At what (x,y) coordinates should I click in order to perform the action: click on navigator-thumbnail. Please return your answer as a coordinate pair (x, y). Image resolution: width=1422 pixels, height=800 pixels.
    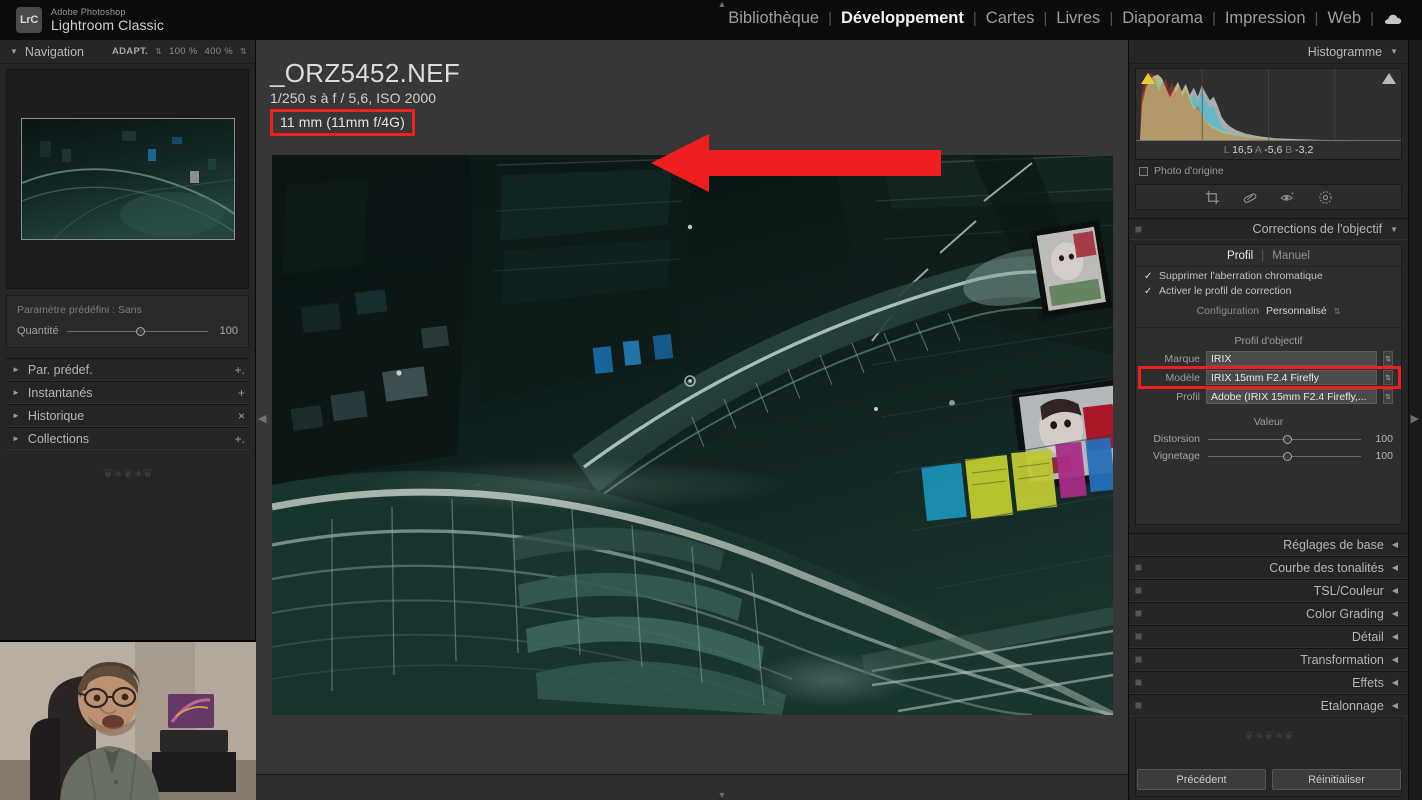
    Looking at the image, I should click on (127, 179).